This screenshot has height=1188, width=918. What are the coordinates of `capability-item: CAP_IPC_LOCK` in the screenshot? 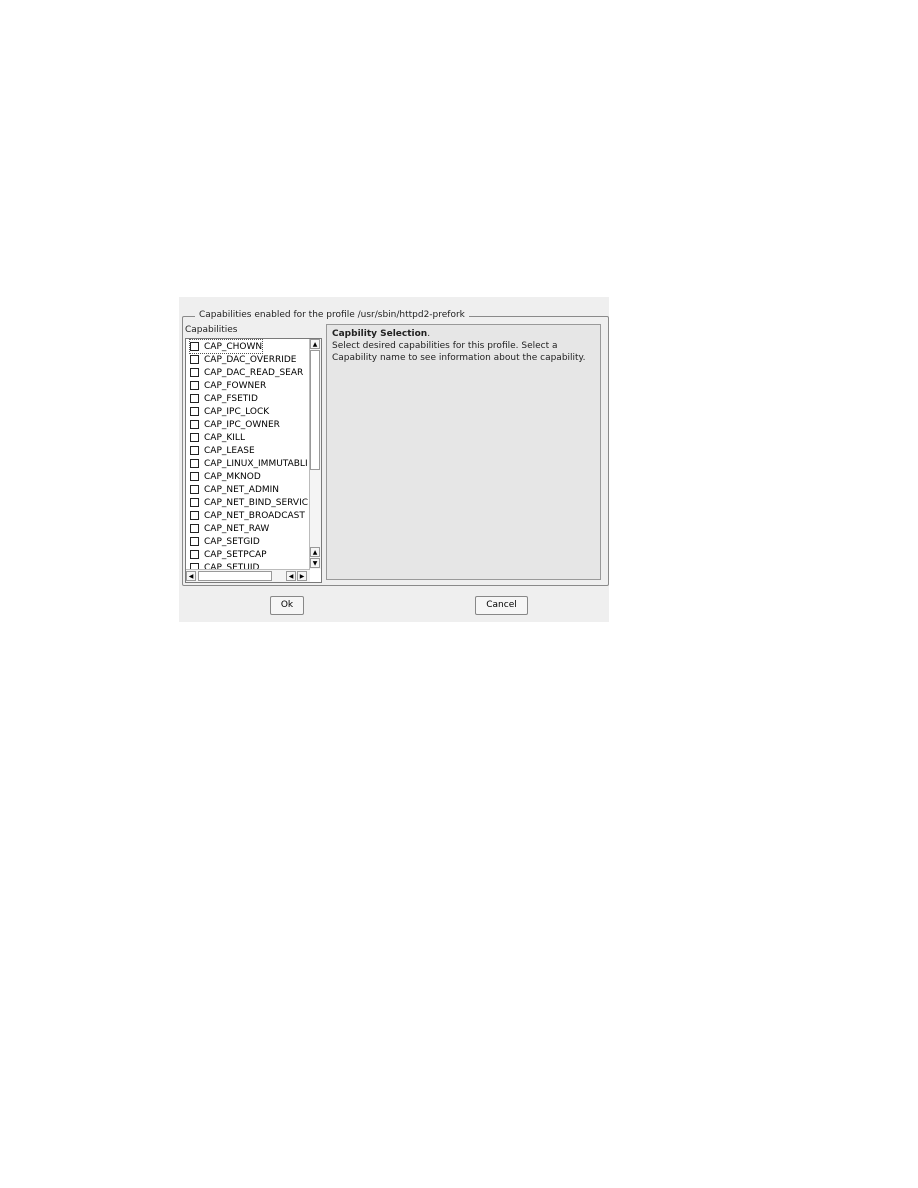 It's located at (229, 411).